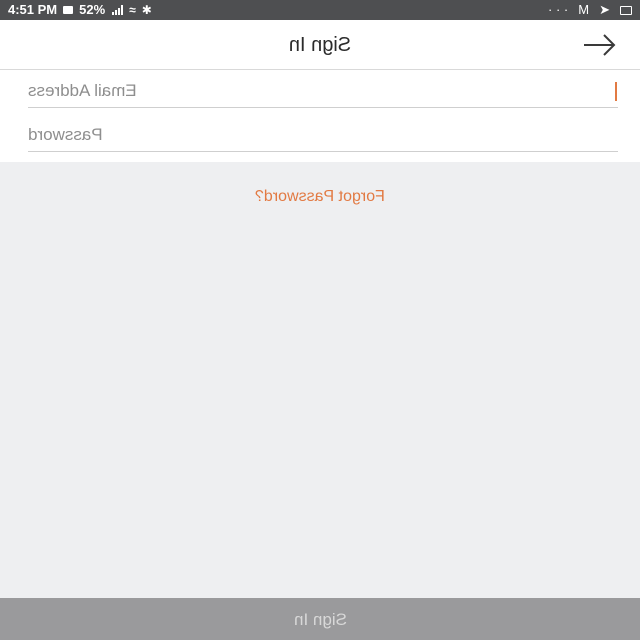 The image size is (640, 640). I want to click on status-right-group: · · · M ➤, so click(585, 10).